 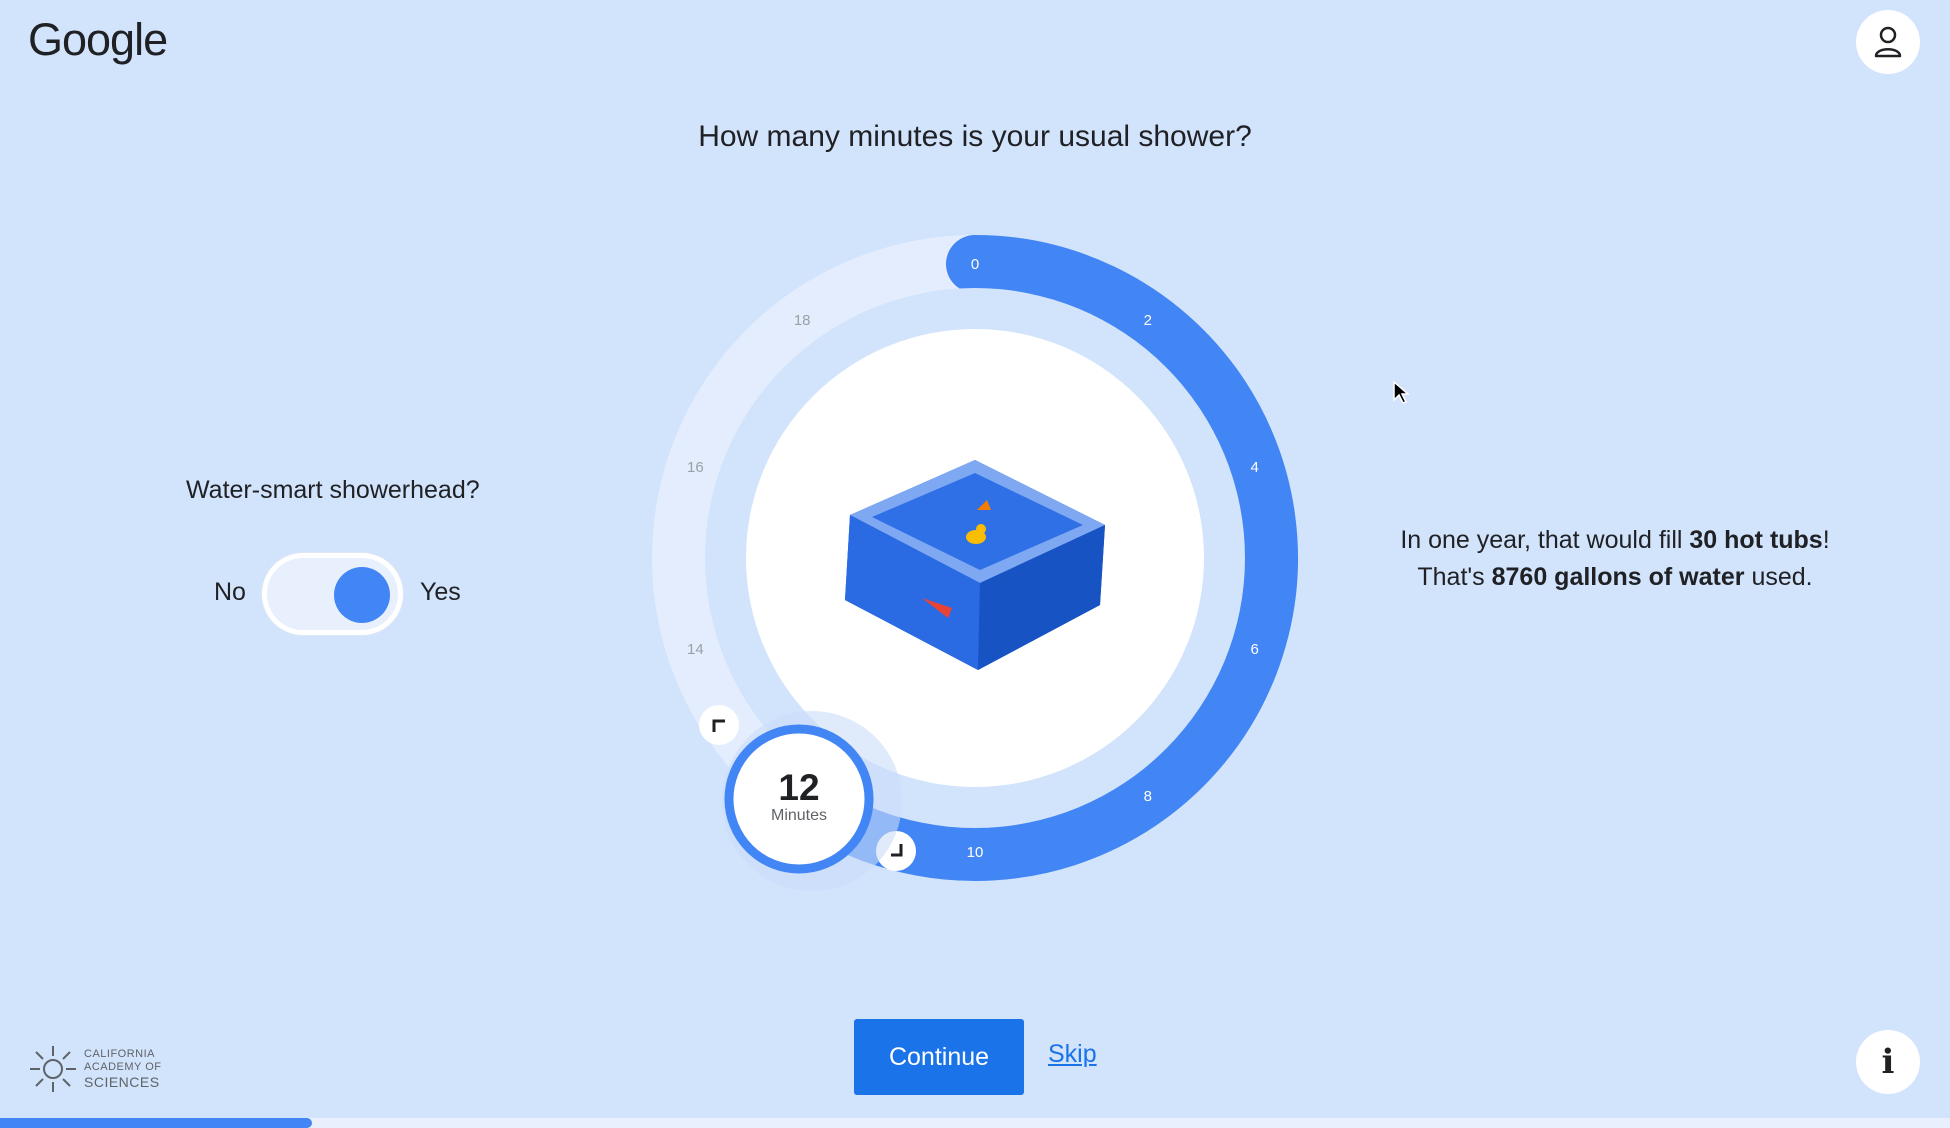 What do you see at coordinates (156, 1123) in the screenshot?
I see `progress-fill` at bounding box center [156, 1123].